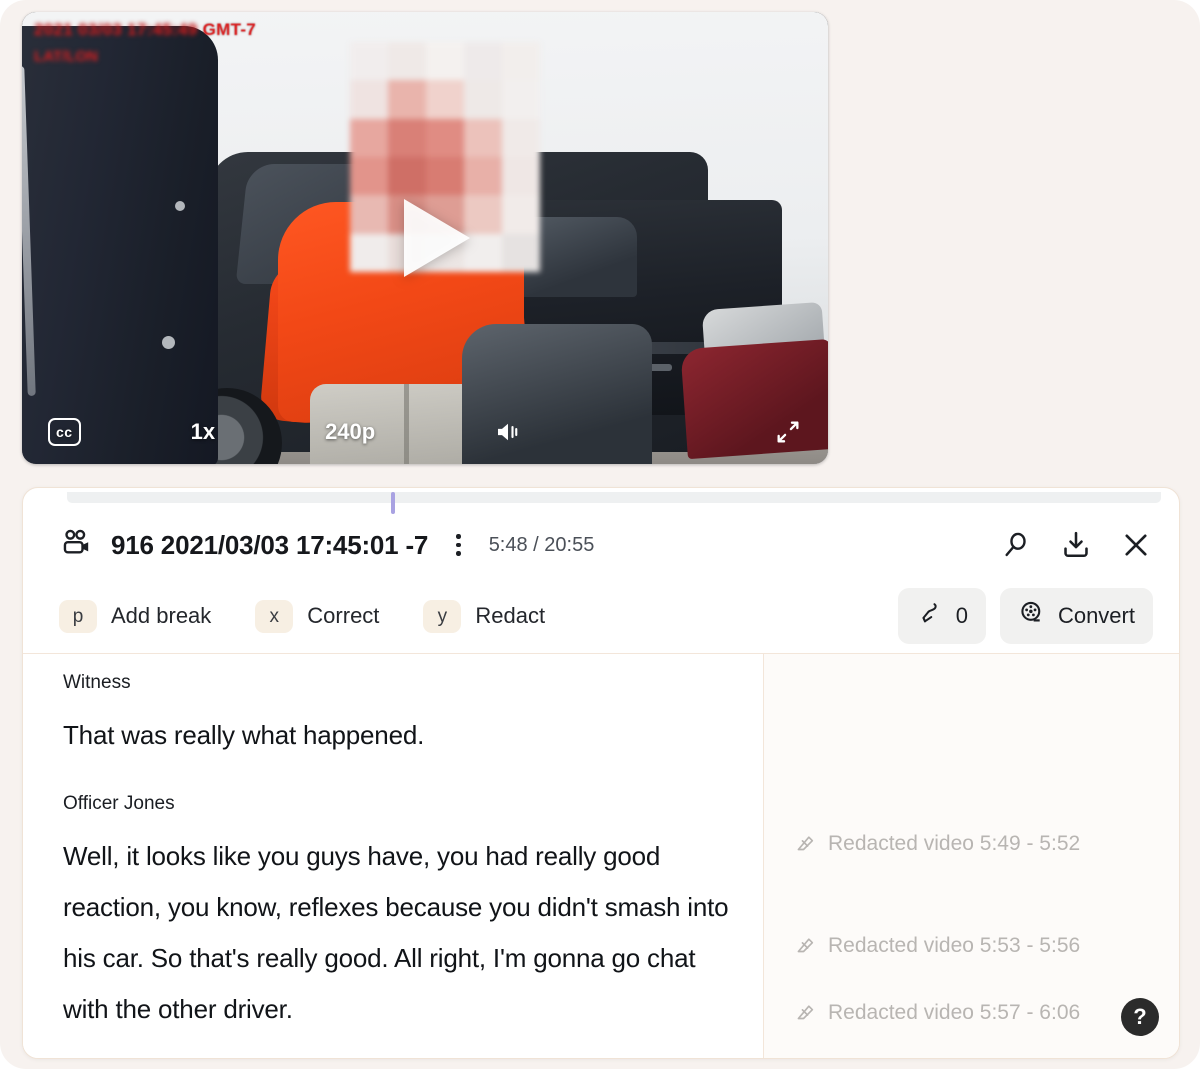 The height and width of the screenshot is (1069, 1200). What do you see at coordinates (954, 1012) in the screenshot?
I see `redaction-label: Redacted video 5:57 - 6:06` at bounding box center [954, 1012].